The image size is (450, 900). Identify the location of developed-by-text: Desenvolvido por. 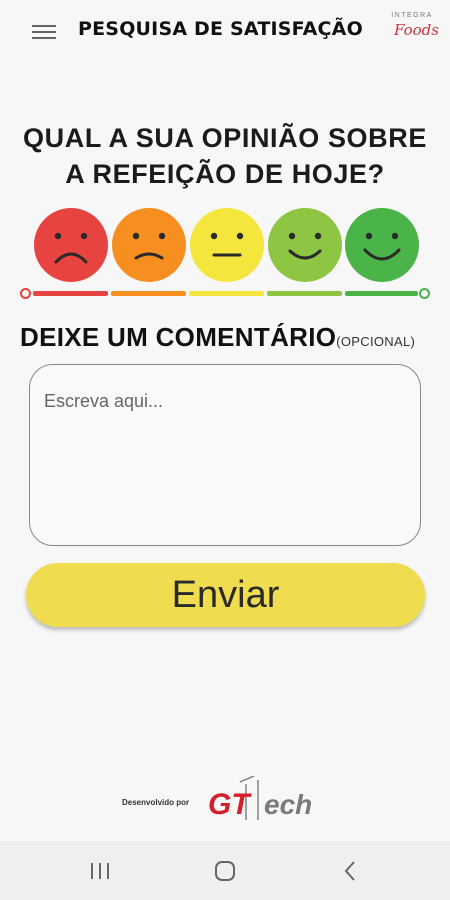
(156, 802).